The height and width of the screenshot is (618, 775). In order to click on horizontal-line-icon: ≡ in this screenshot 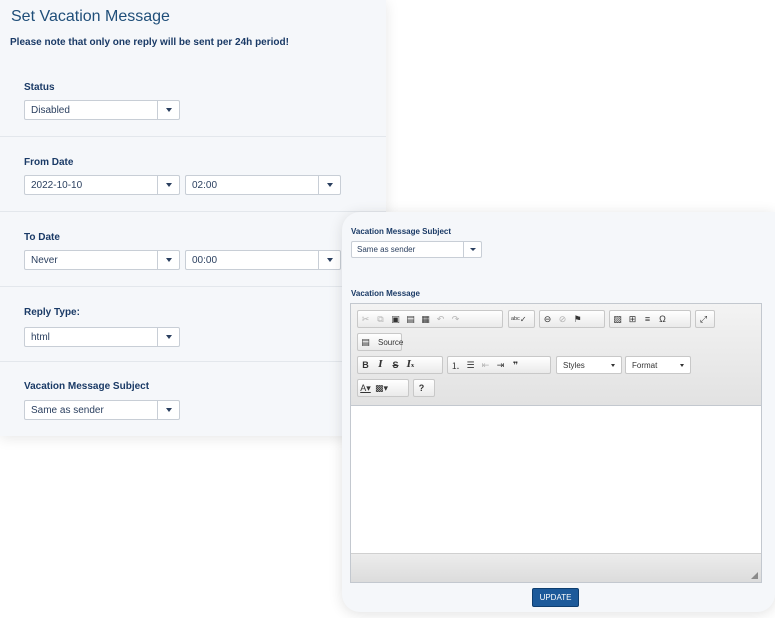, I will do `click(647, 319)`.